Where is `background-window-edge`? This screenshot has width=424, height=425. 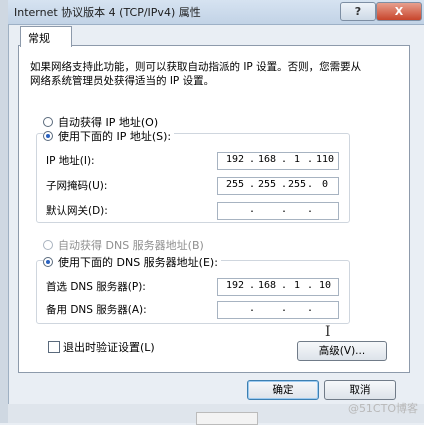 background-window-edge is located at coordinates (4, 211).